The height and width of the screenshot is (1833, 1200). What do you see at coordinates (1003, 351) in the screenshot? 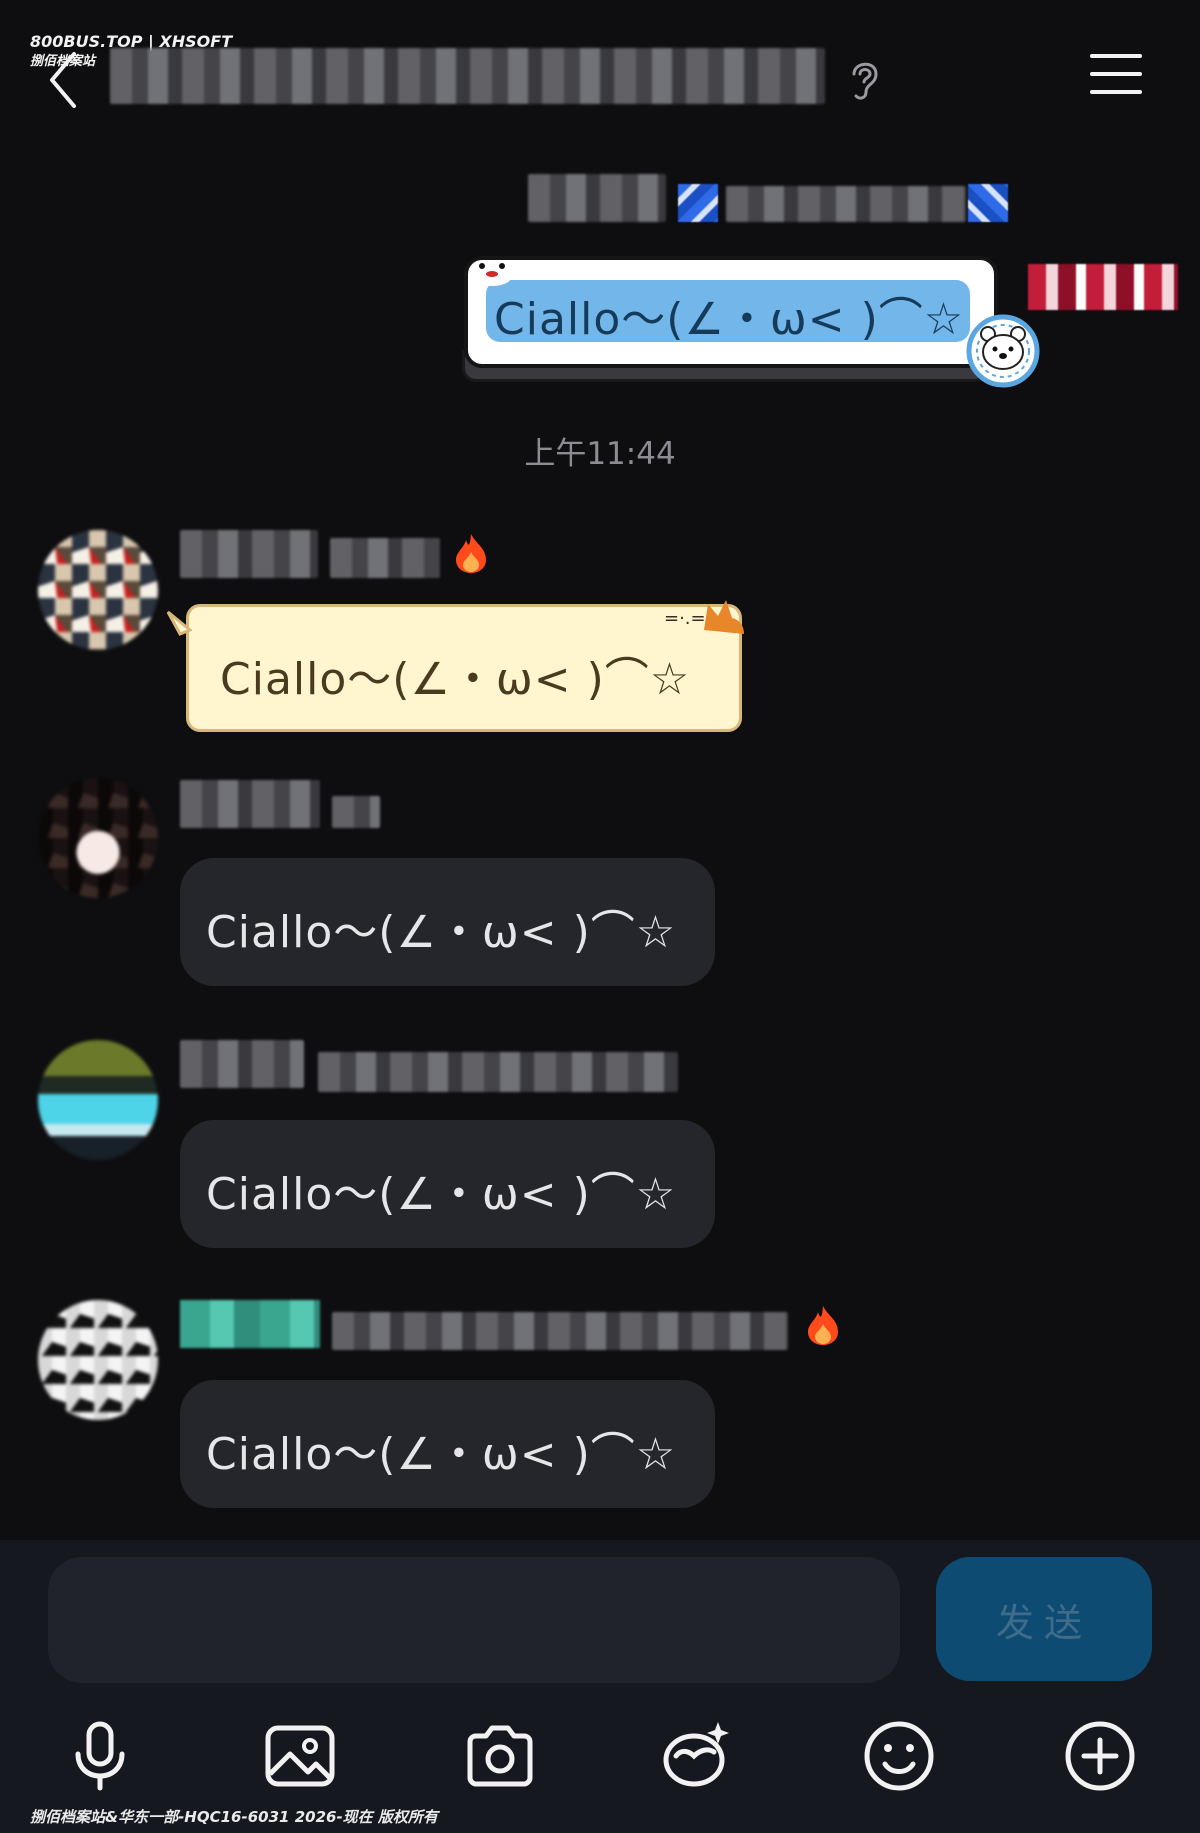
I see `bear-sticker-icon` at bounding box center [1003, 351].